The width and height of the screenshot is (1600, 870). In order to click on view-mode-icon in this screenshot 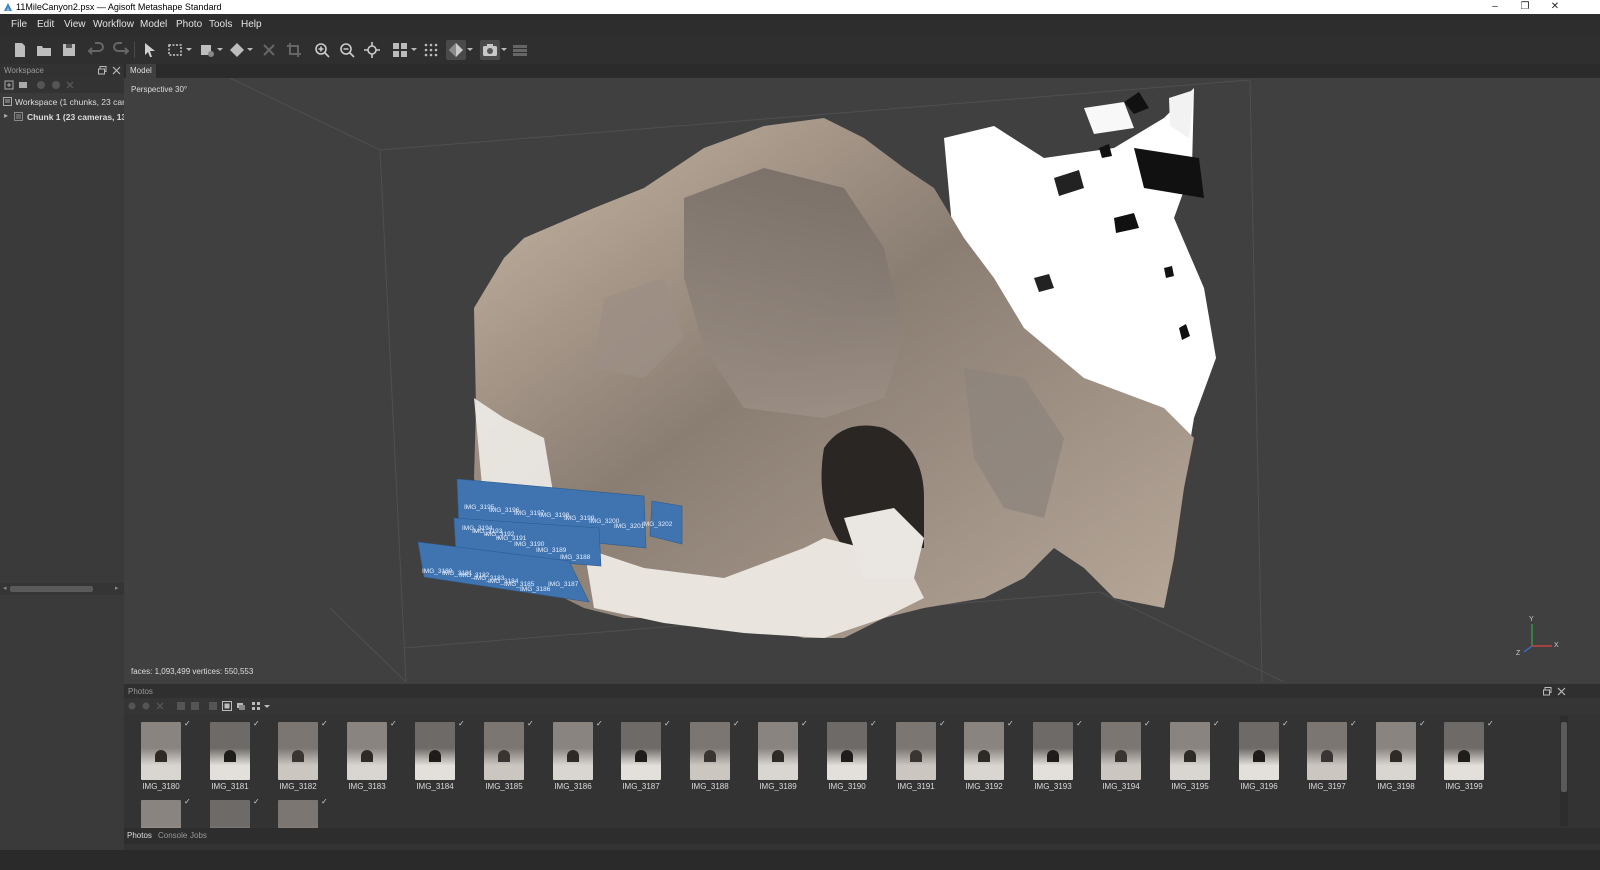, I will do `click(256, 706)`.